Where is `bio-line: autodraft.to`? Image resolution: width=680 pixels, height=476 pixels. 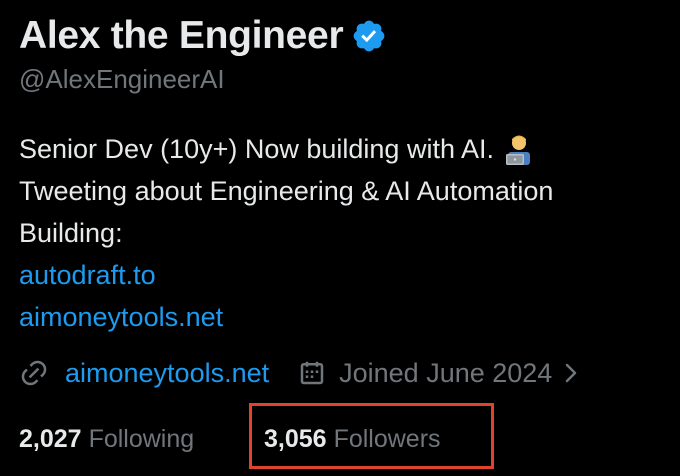 bio-line: autodraft.to is located at coordinates (286, 275).